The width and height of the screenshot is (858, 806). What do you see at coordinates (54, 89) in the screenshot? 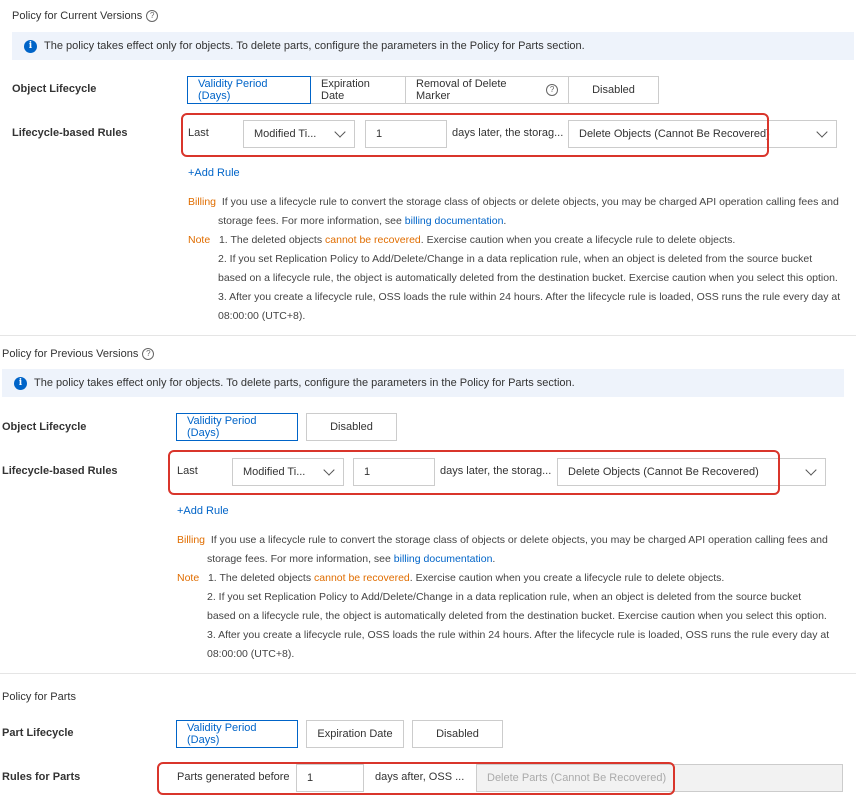
I see `current-object-lifecycle-label: Object Lifecycle` at bounding box center [54, 89].